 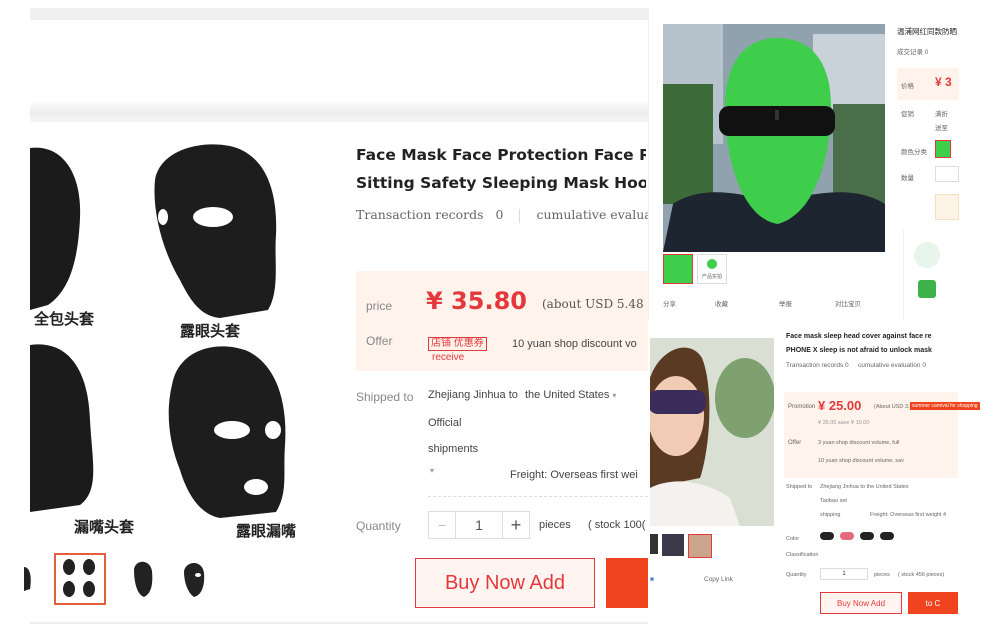 I want to click on promo-text: 满折, so click(x=941, y=114).